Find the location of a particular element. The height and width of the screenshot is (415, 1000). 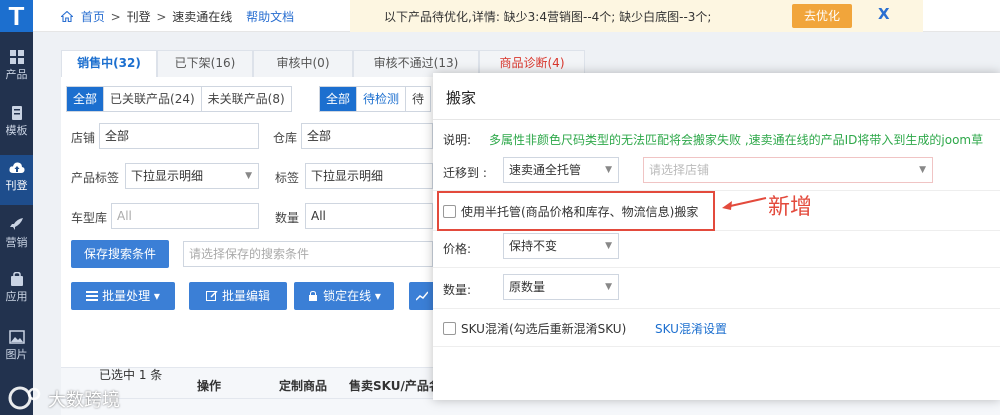

rocket-icon is located at coordinates (16, 224).